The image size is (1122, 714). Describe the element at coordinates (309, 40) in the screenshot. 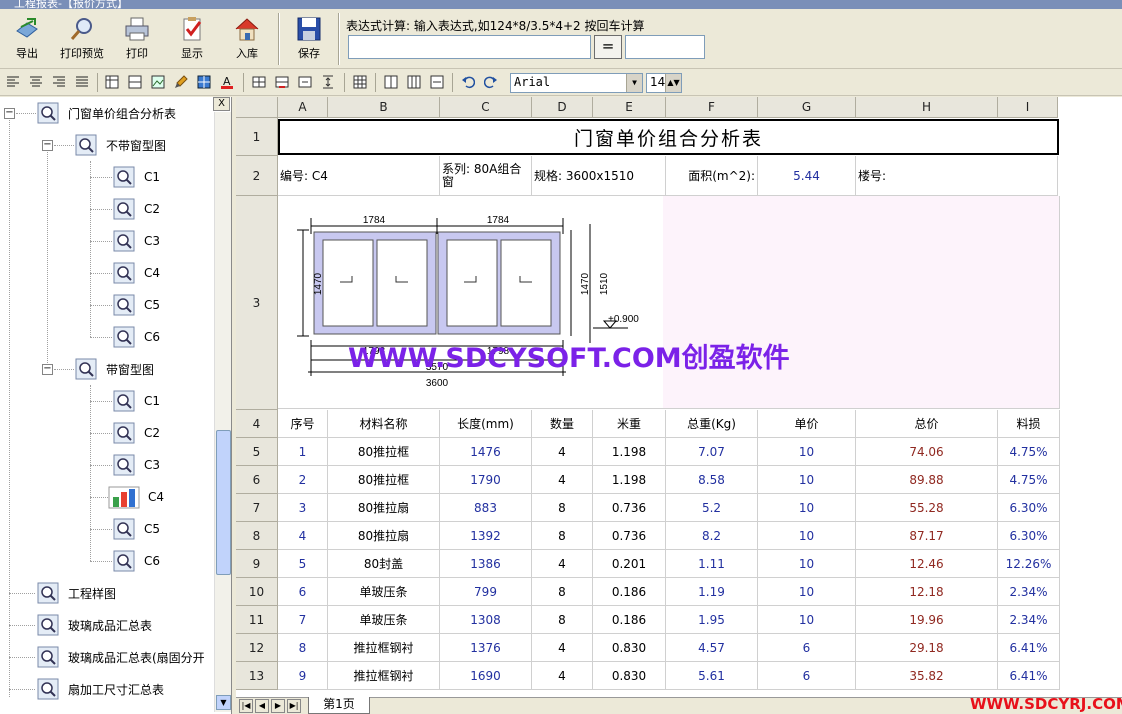

I see `save-button: 保存` at that location.